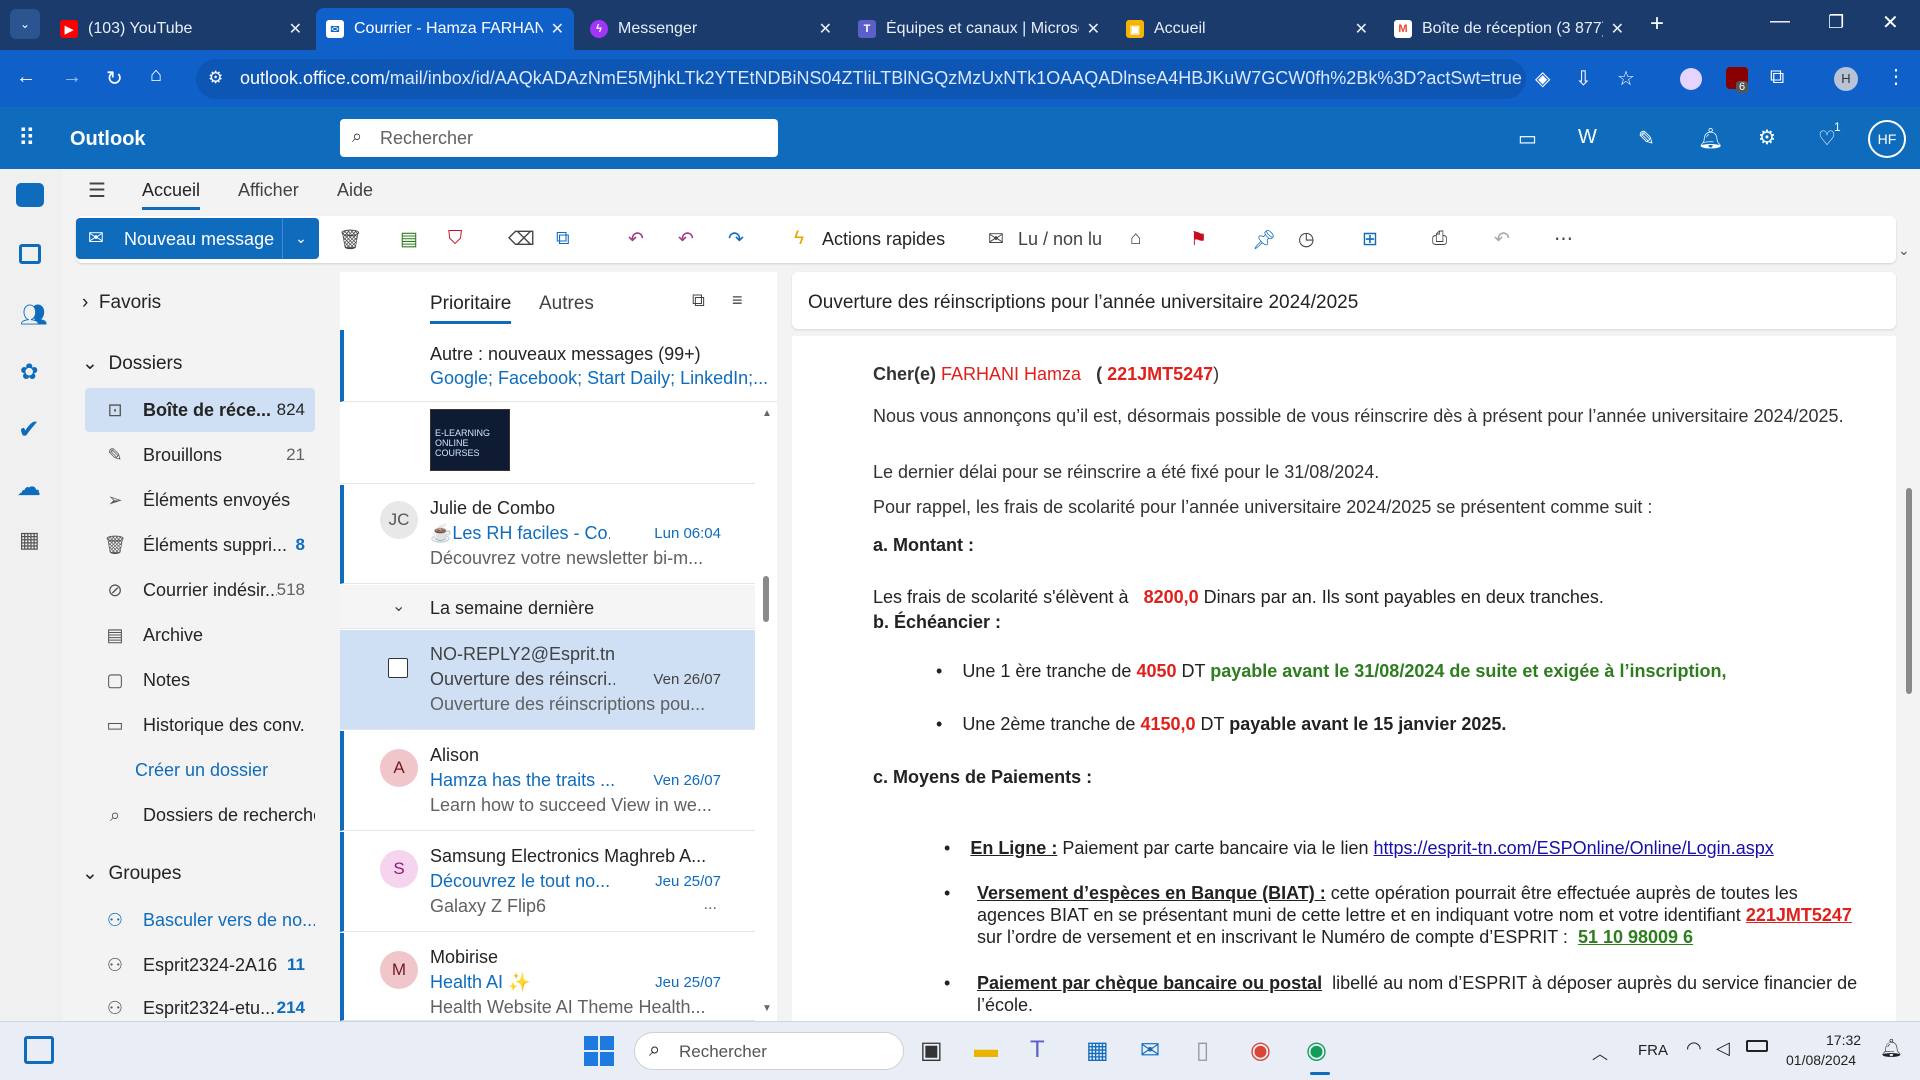 This screenshot has height=1080, width=1920. Describe the element at coordinates (25, 24) in the screenshot. I see `tab-search-dropdown: ⌄` at that location.